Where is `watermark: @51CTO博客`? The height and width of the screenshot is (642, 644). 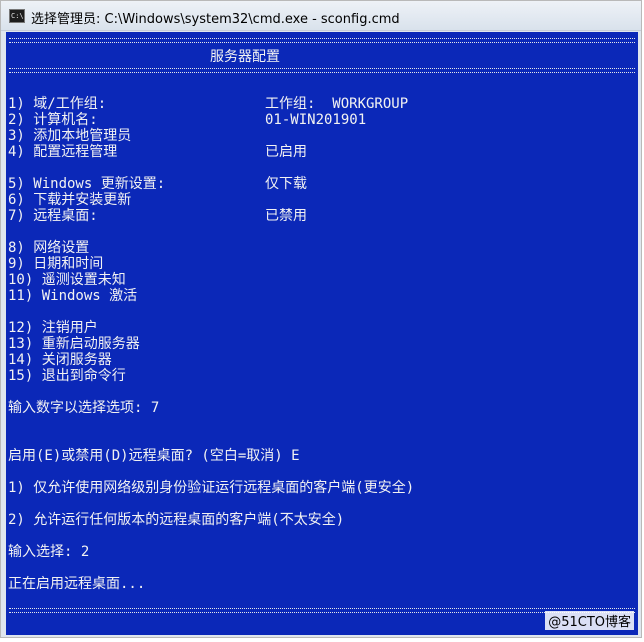
watermark: @51CTO博客 is located at coordinates (589, 620).